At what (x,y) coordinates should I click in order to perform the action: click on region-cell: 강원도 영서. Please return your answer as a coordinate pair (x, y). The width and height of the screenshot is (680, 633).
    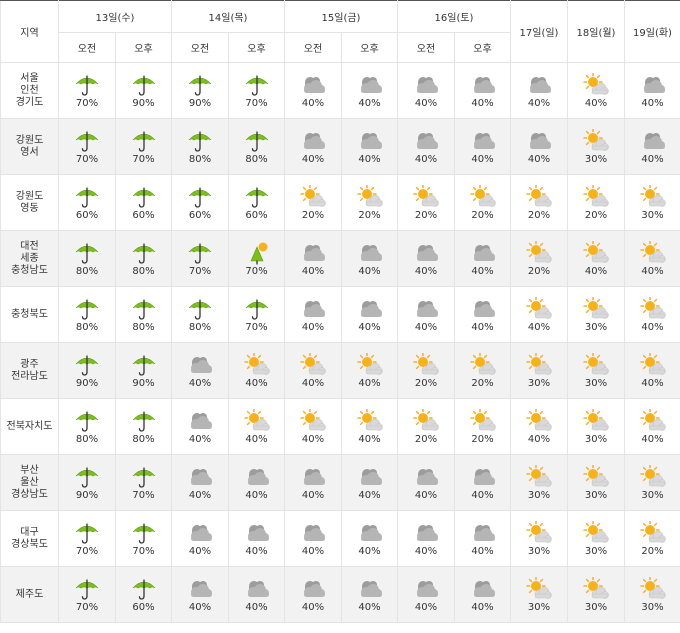
    Looking at the image, I should click on (29, 146).